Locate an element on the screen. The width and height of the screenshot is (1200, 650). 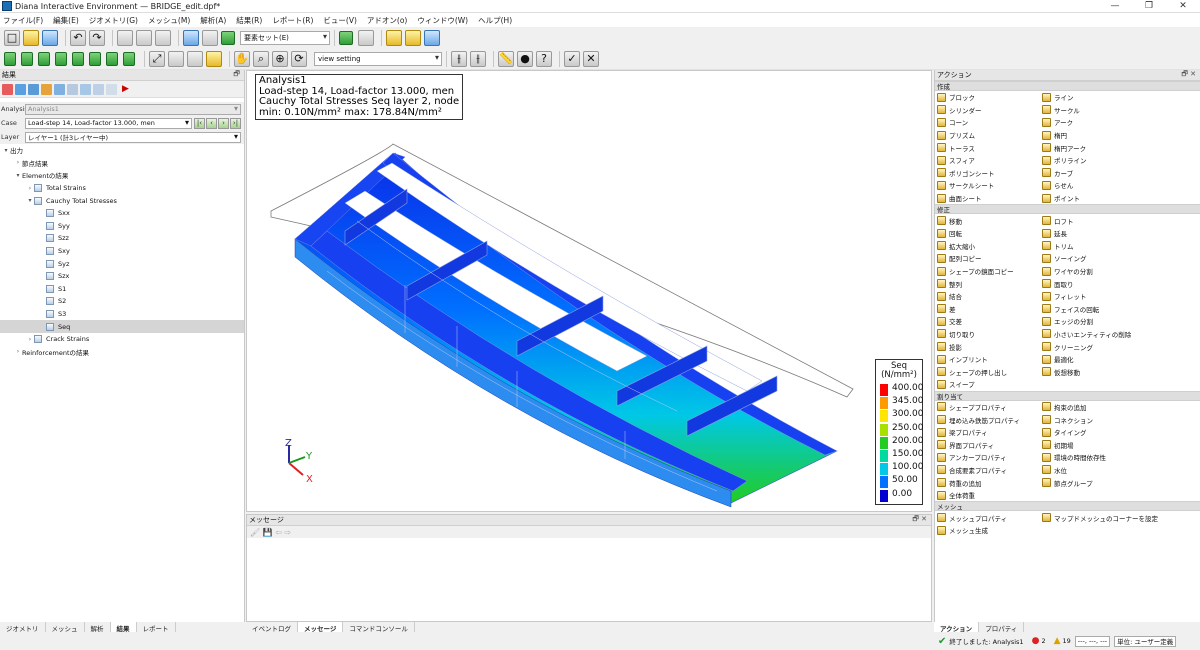
save-messages-icon: 💾 is located at coordinates (268, 532).